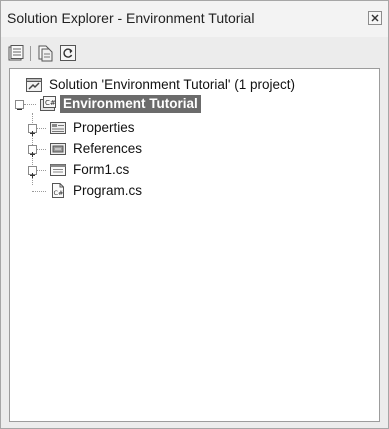 The width and height of the screenshot is (389, 429). Describe the element at coordinates (101, 169) in the screenshot. I see `tree-item-label: Form1.cs` at that location.